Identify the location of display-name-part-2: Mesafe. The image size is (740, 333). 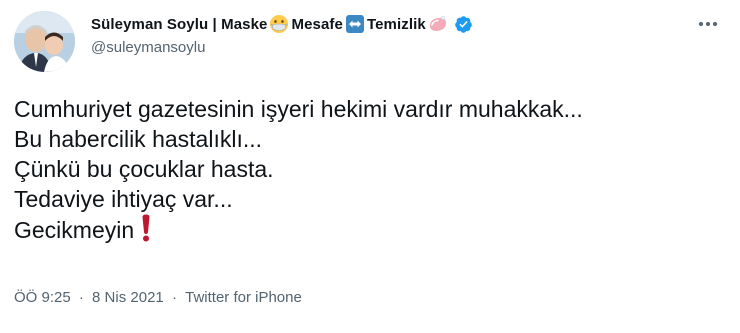
(317, 24).